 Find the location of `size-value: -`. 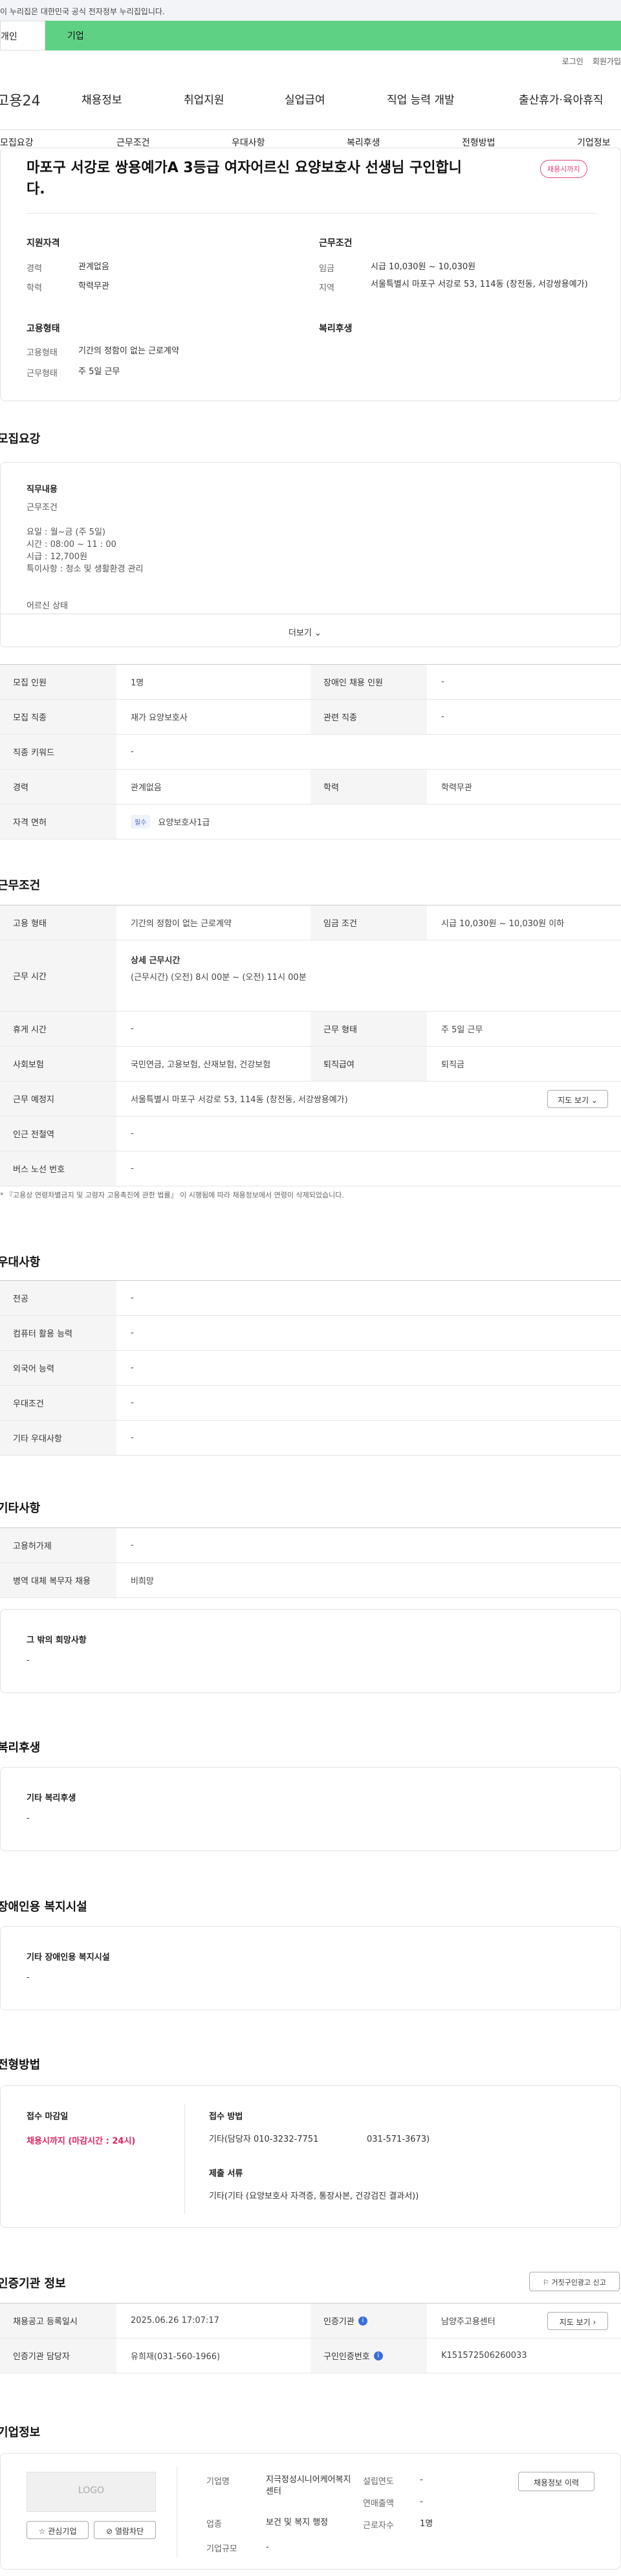

size-value: - is located at coordinates (267, 2547).